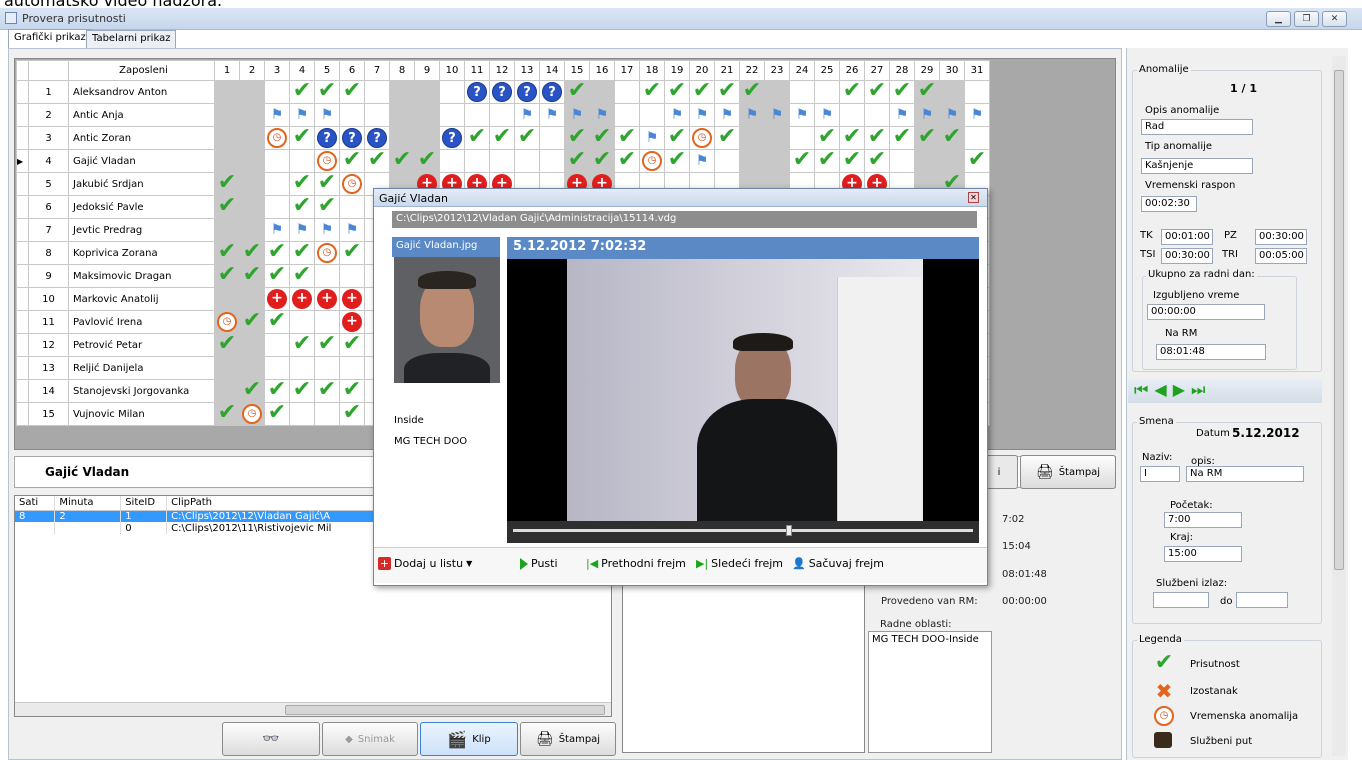  What do you see at coordinates (1262, 600) in the screenshot?
I see `sluzbeni-do-field` at bounding box center [1262, 600].